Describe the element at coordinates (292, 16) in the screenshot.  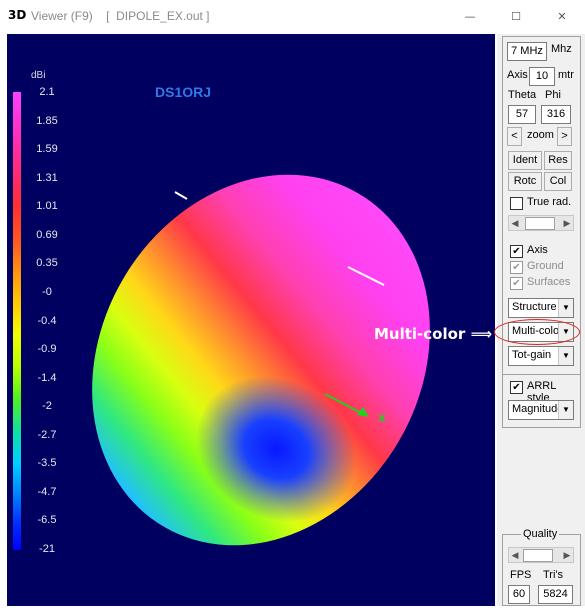
I see `title-bar: 3D Viewer (F9) [ DIPOLE_EX.out ] — ☐ ✕` at that location.